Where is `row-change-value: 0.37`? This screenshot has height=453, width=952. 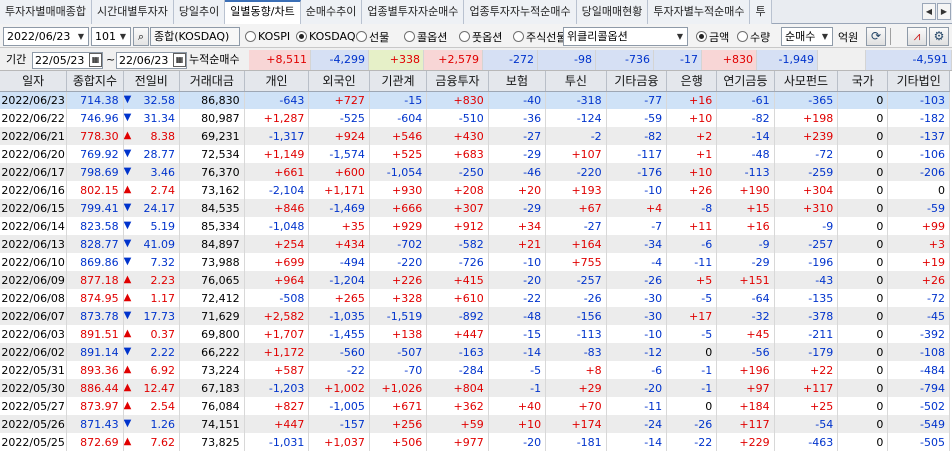 row-change-value: 0.37 is located at coordinates (162, 334).